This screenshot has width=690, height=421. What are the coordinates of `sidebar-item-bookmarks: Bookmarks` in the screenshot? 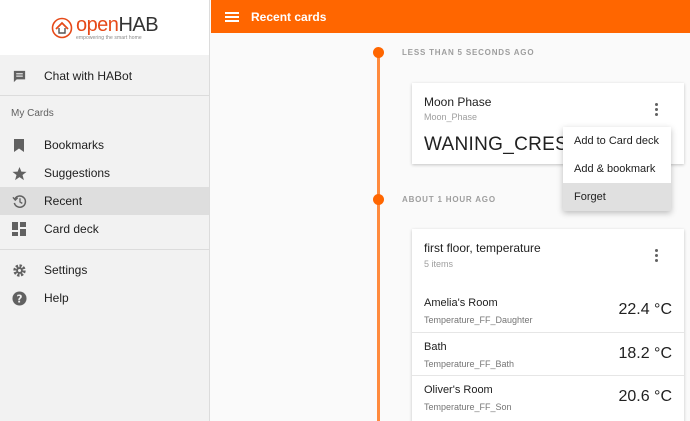 It's located at (104, 145).